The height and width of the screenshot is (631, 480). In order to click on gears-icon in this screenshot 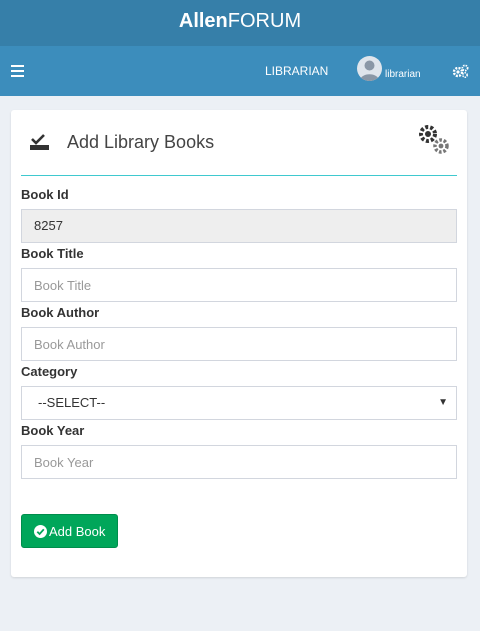, I will do `click(460, 71)`.